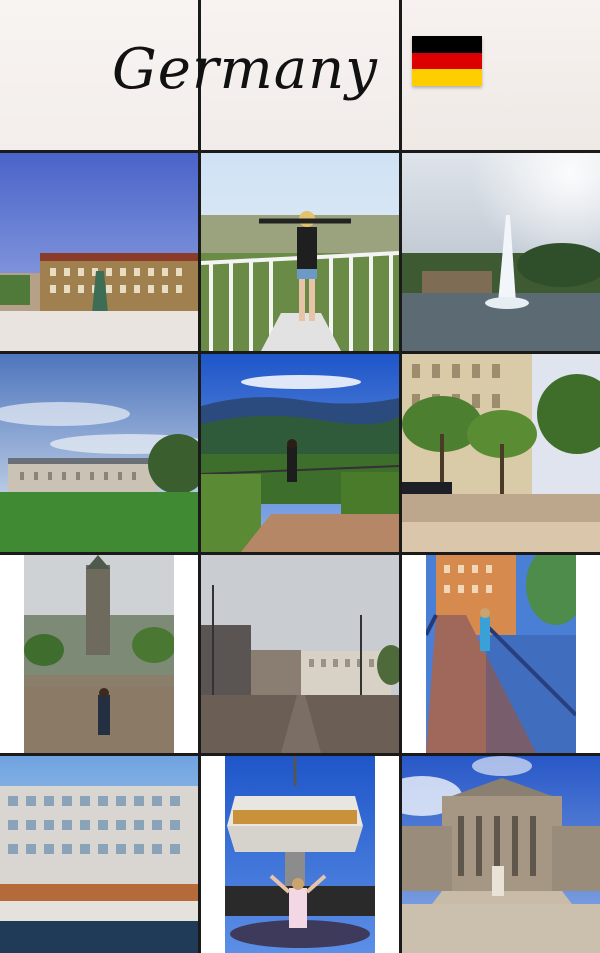 The width and height of the screenshot is (600, 953). I want to click on tile-tree-lined-street, so click(501, 453).